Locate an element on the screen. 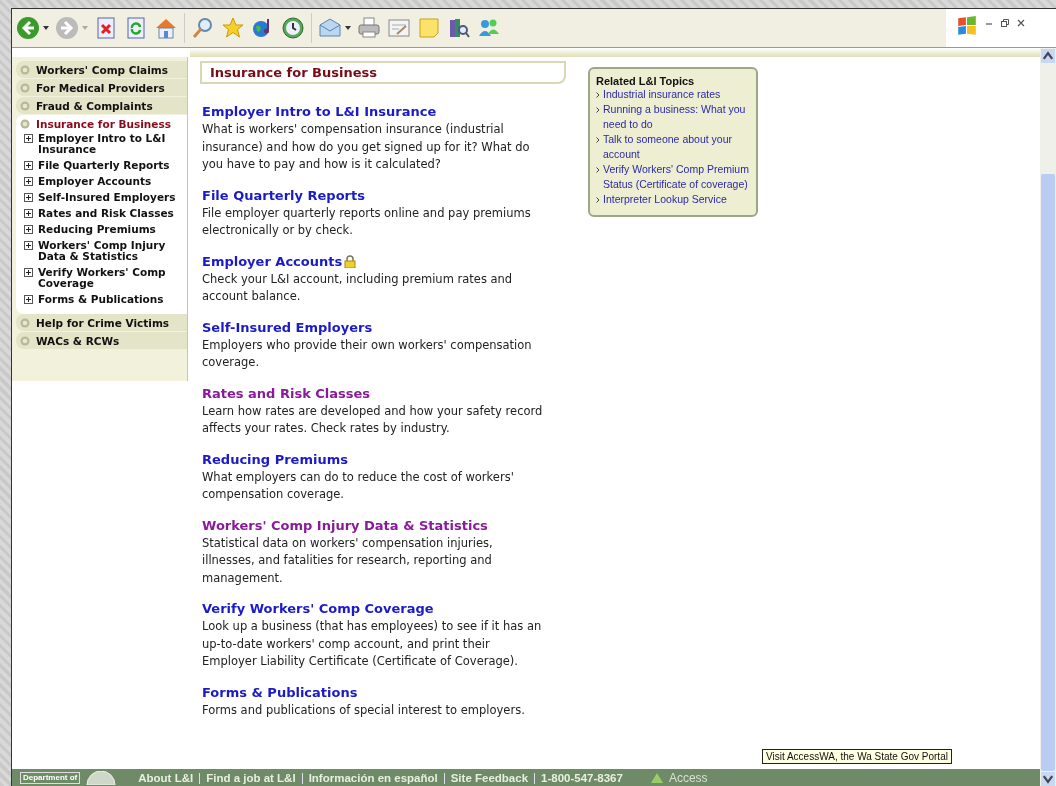 Image resolution: width=1056 pixels, height=786 pixels. section-description: What employers can do to reduce the cost of workers' compensation coverage. is located at coordinates (358, 485).